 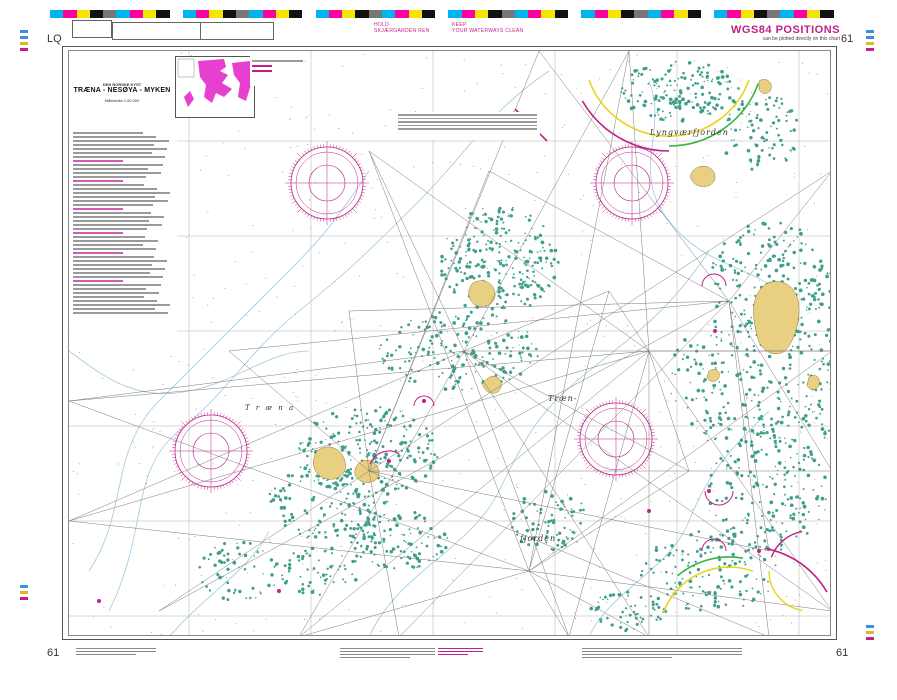 What do you see at coordinates (299, 546) in the screenshot?
I see `leading-line` at bounding box center [299, 546].